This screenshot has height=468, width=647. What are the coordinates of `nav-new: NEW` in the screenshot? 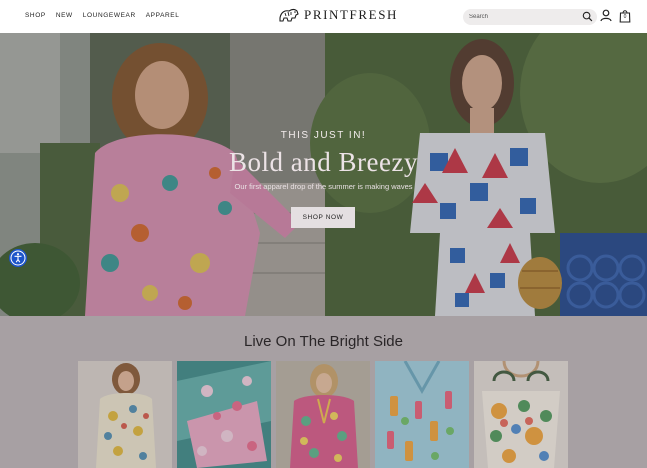 It's located at (64, 15).